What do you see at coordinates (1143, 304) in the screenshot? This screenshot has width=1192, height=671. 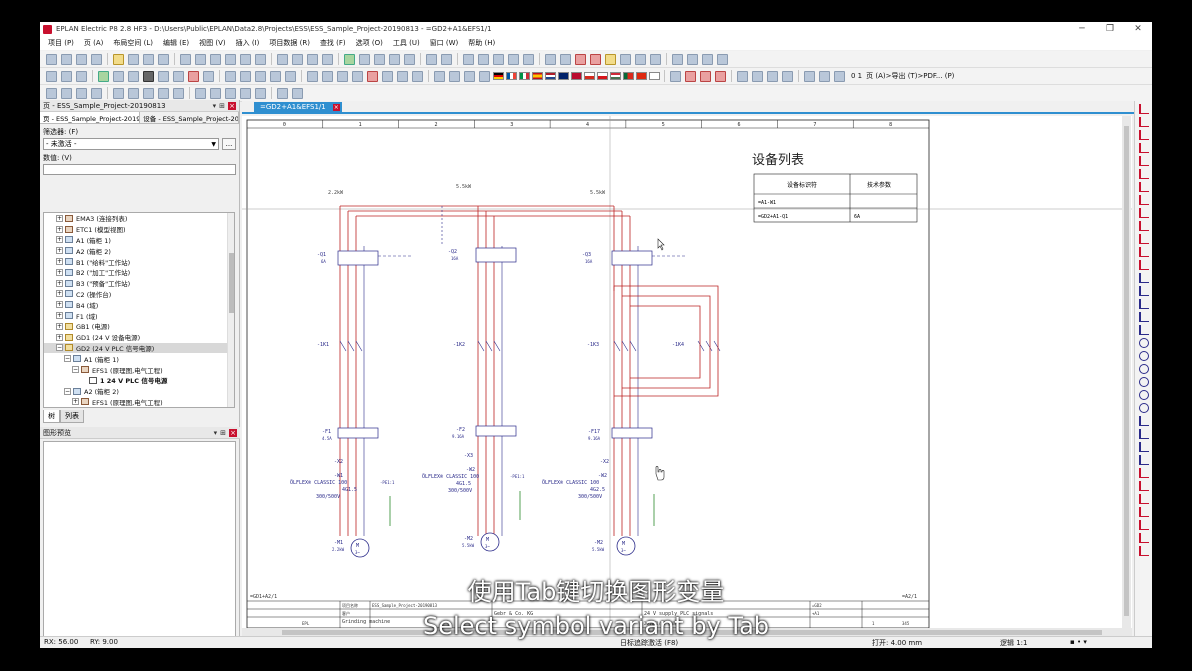 I see `polygon-icon` at bounding box center [1143, 304].